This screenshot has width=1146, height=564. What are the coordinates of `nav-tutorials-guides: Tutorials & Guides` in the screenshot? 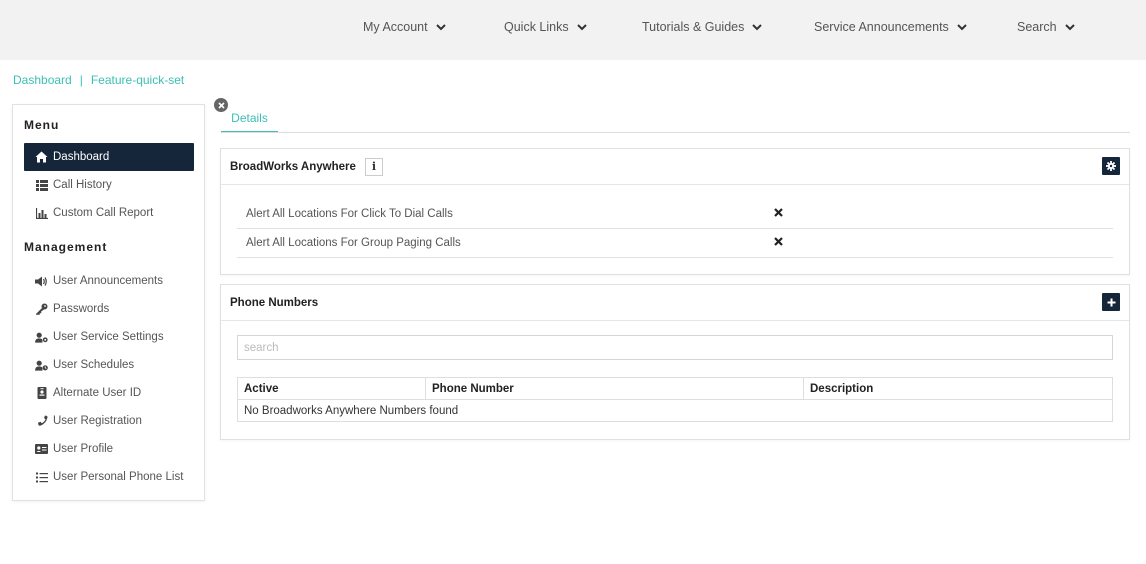 It's located at (702, 27).